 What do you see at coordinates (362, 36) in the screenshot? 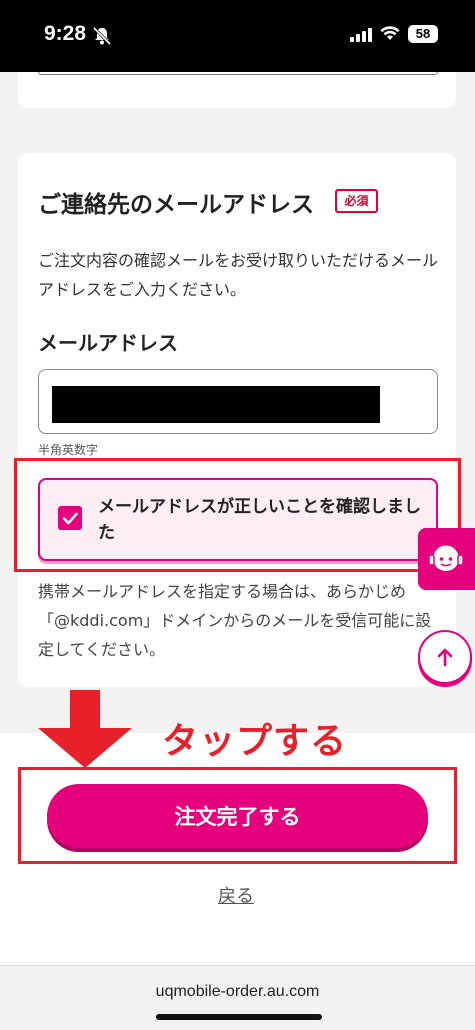
I see `signal-icon` at bounding box center [362, 36].